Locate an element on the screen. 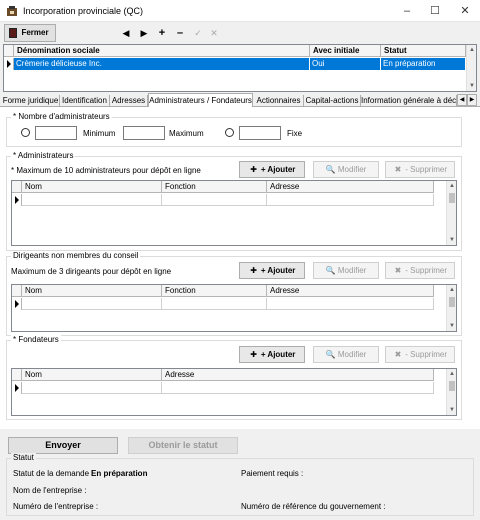 The height and width of the screenshot is (520, 480). tab-scroll-right-icon: ▶ is located at coordinates (472, 100).